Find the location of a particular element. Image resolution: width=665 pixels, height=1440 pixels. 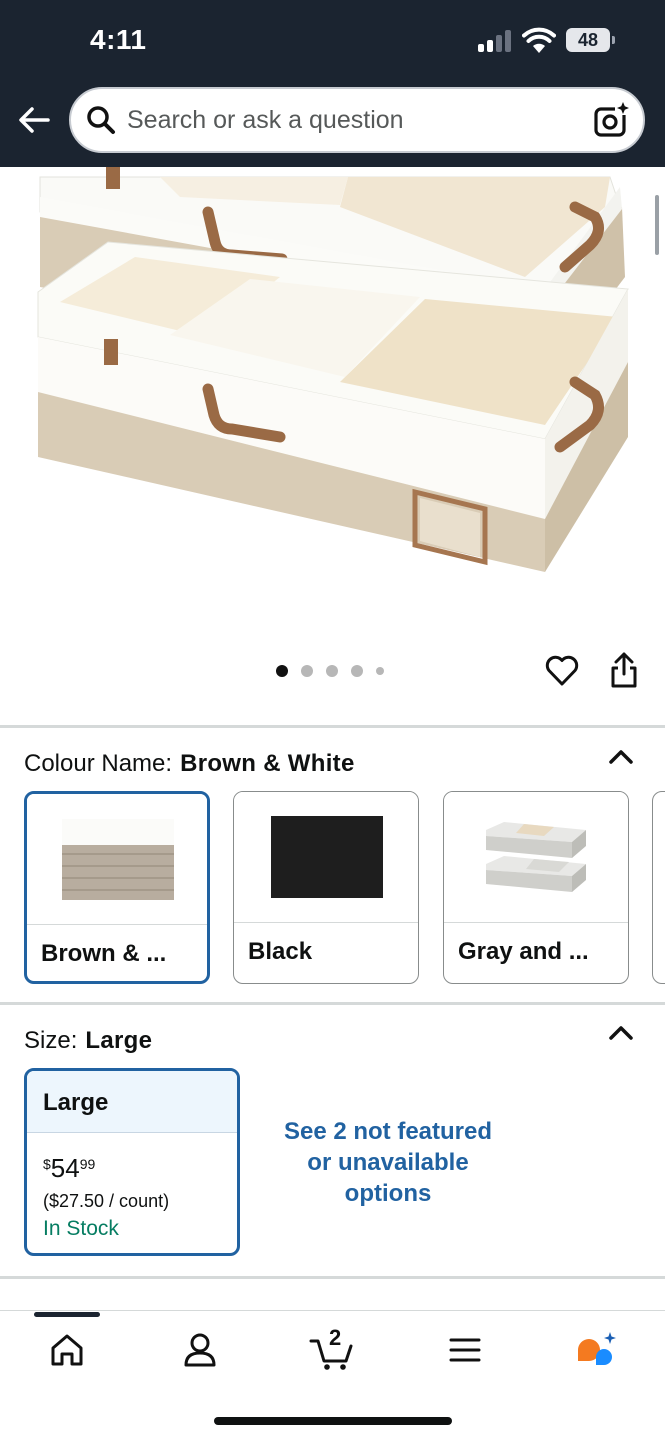

price: $5499 is located at coordinates (69, 1168).